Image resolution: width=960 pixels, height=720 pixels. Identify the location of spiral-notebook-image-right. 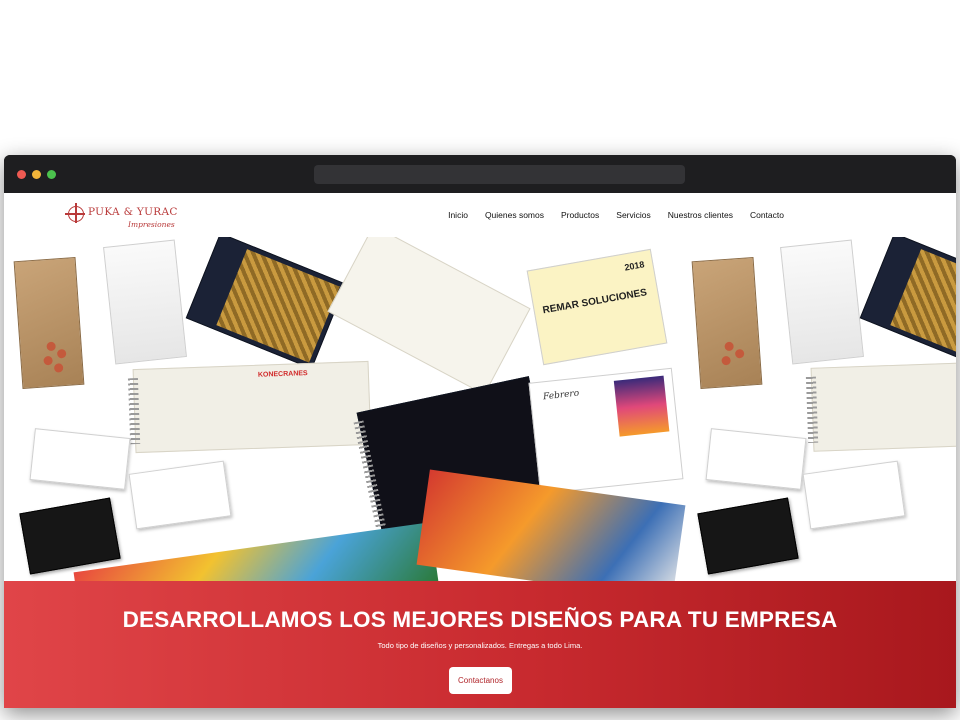
(880, 407).